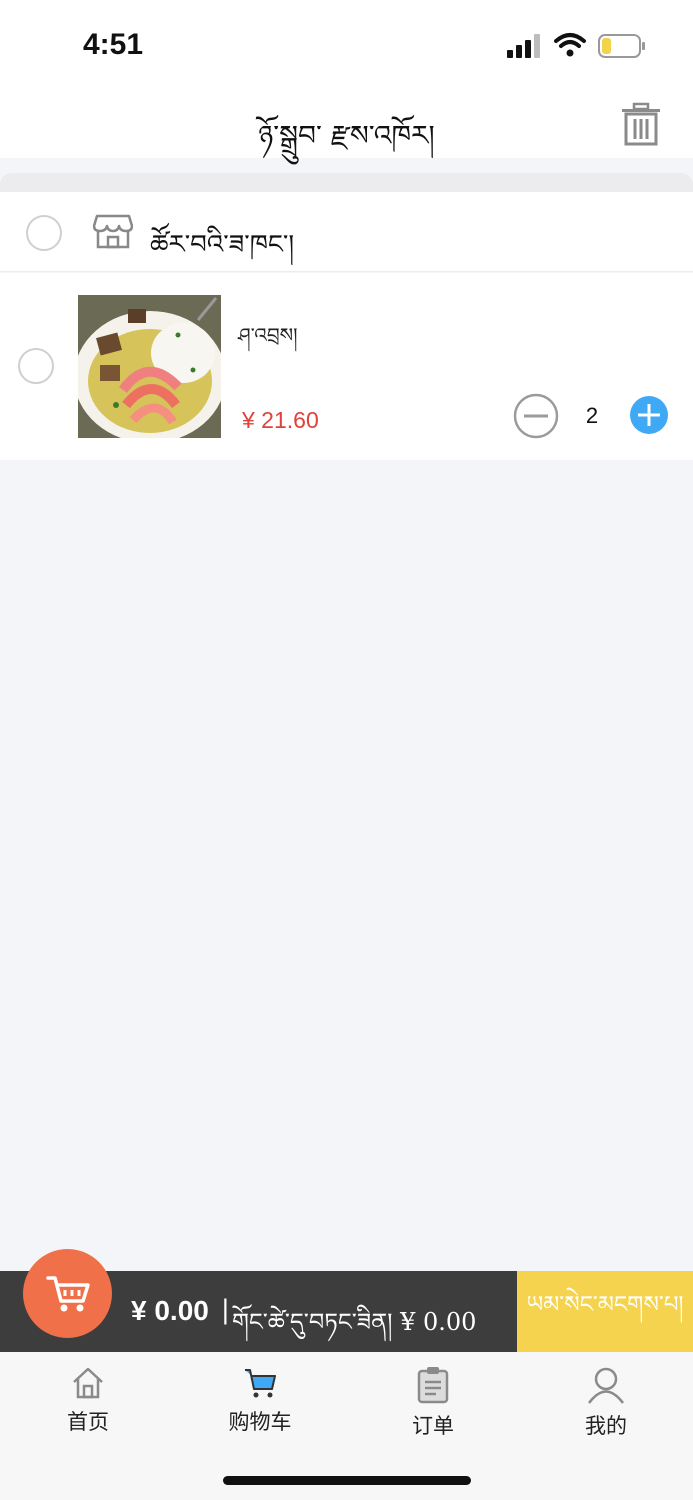  What do you see at coordinates (36, 366) in the screenshot?
I see `item-select-radio` at bounding box center [36, 366].